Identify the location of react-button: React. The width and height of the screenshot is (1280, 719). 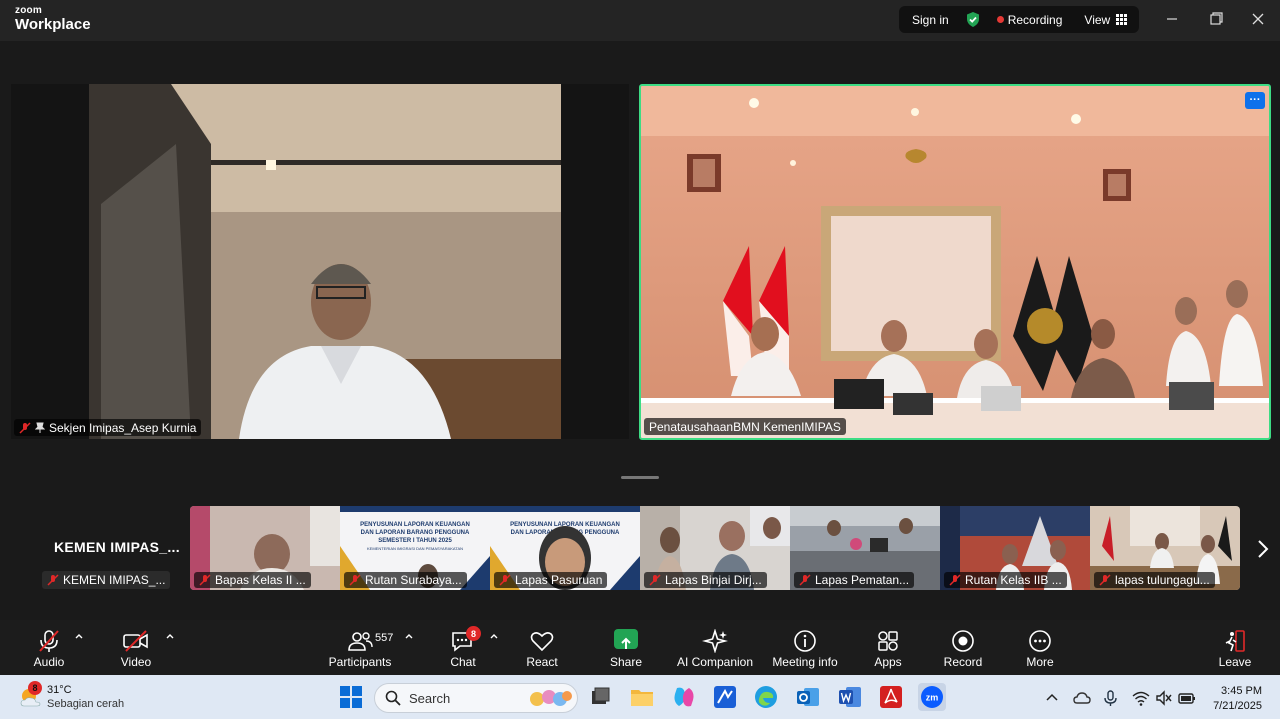
(542, 647).